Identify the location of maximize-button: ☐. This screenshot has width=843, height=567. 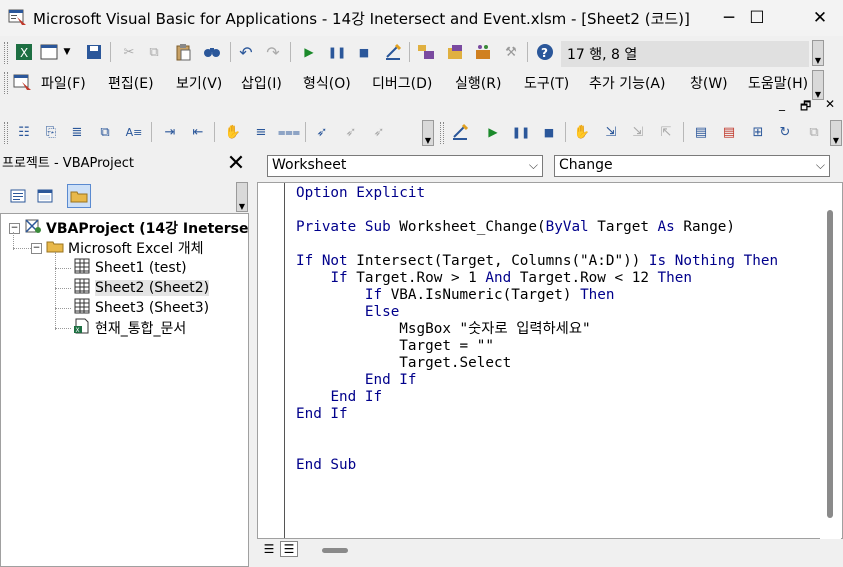
(757, 18).